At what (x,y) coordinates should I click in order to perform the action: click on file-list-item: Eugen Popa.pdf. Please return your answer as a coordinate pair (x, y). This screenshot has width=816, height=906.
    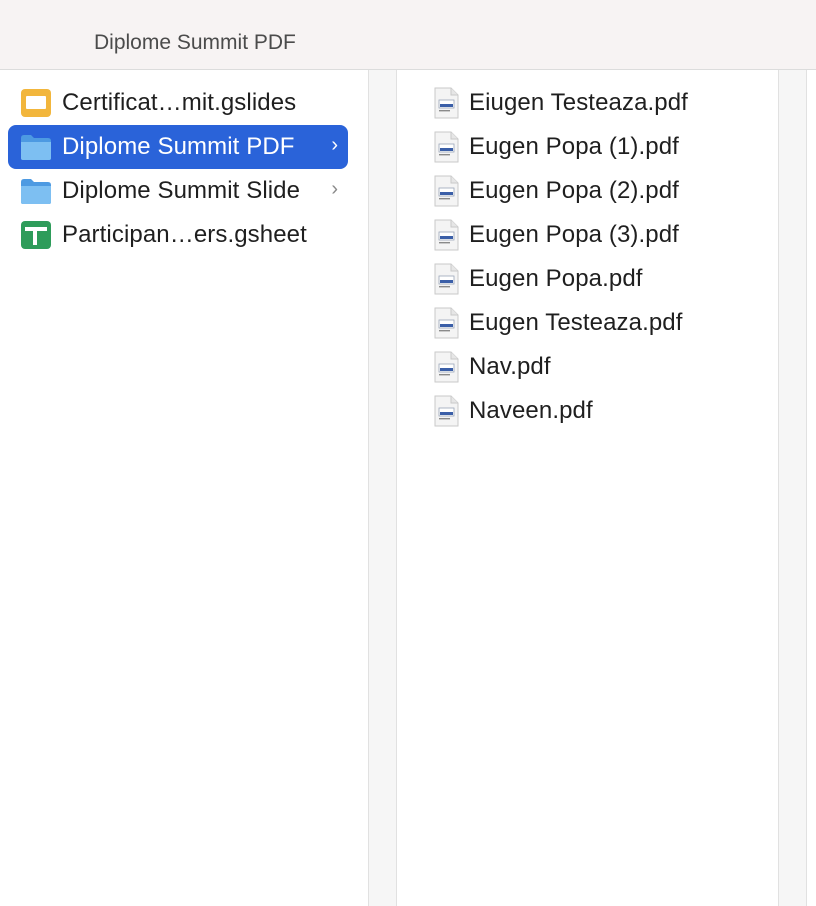
    Looking at the image, I should click on (591, 279).